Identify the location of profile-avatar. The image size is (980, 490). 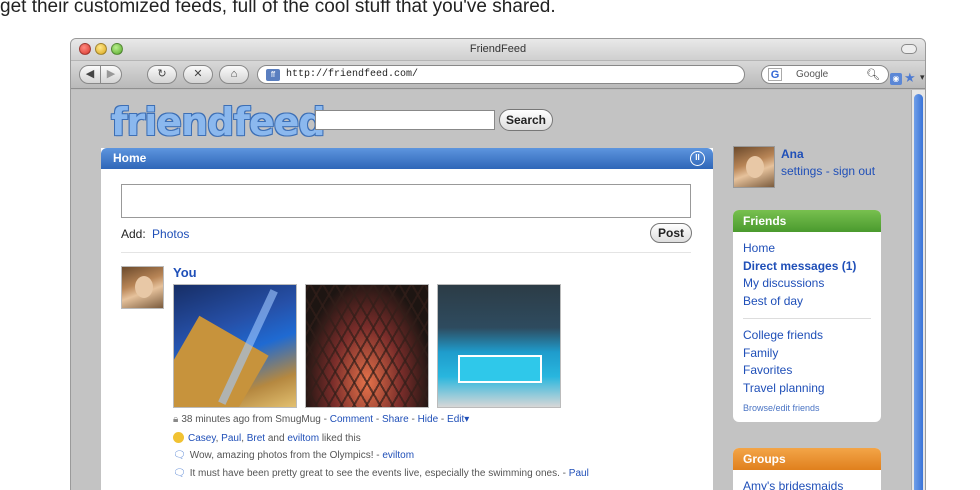
(754, 167).